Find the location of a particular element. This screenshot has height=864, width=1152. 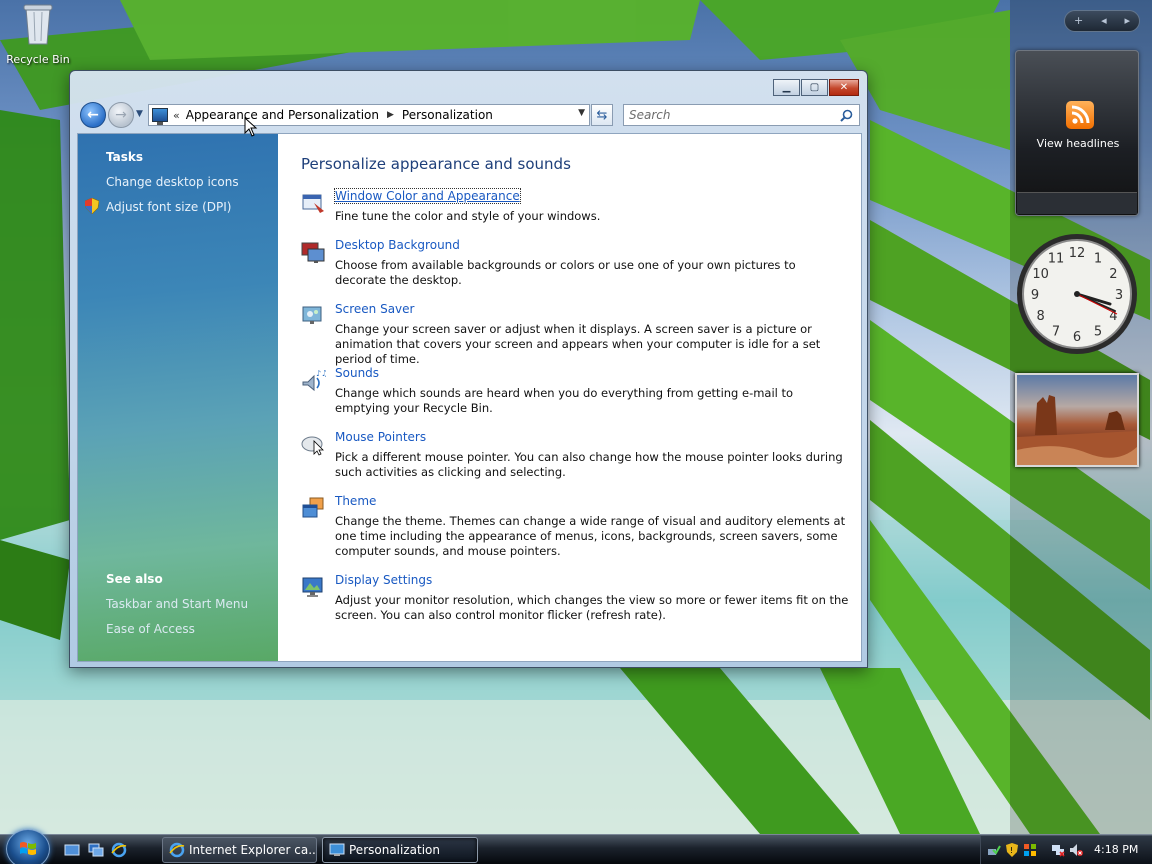

clock-numeral: 5 is located at coordinates (1098, 331).